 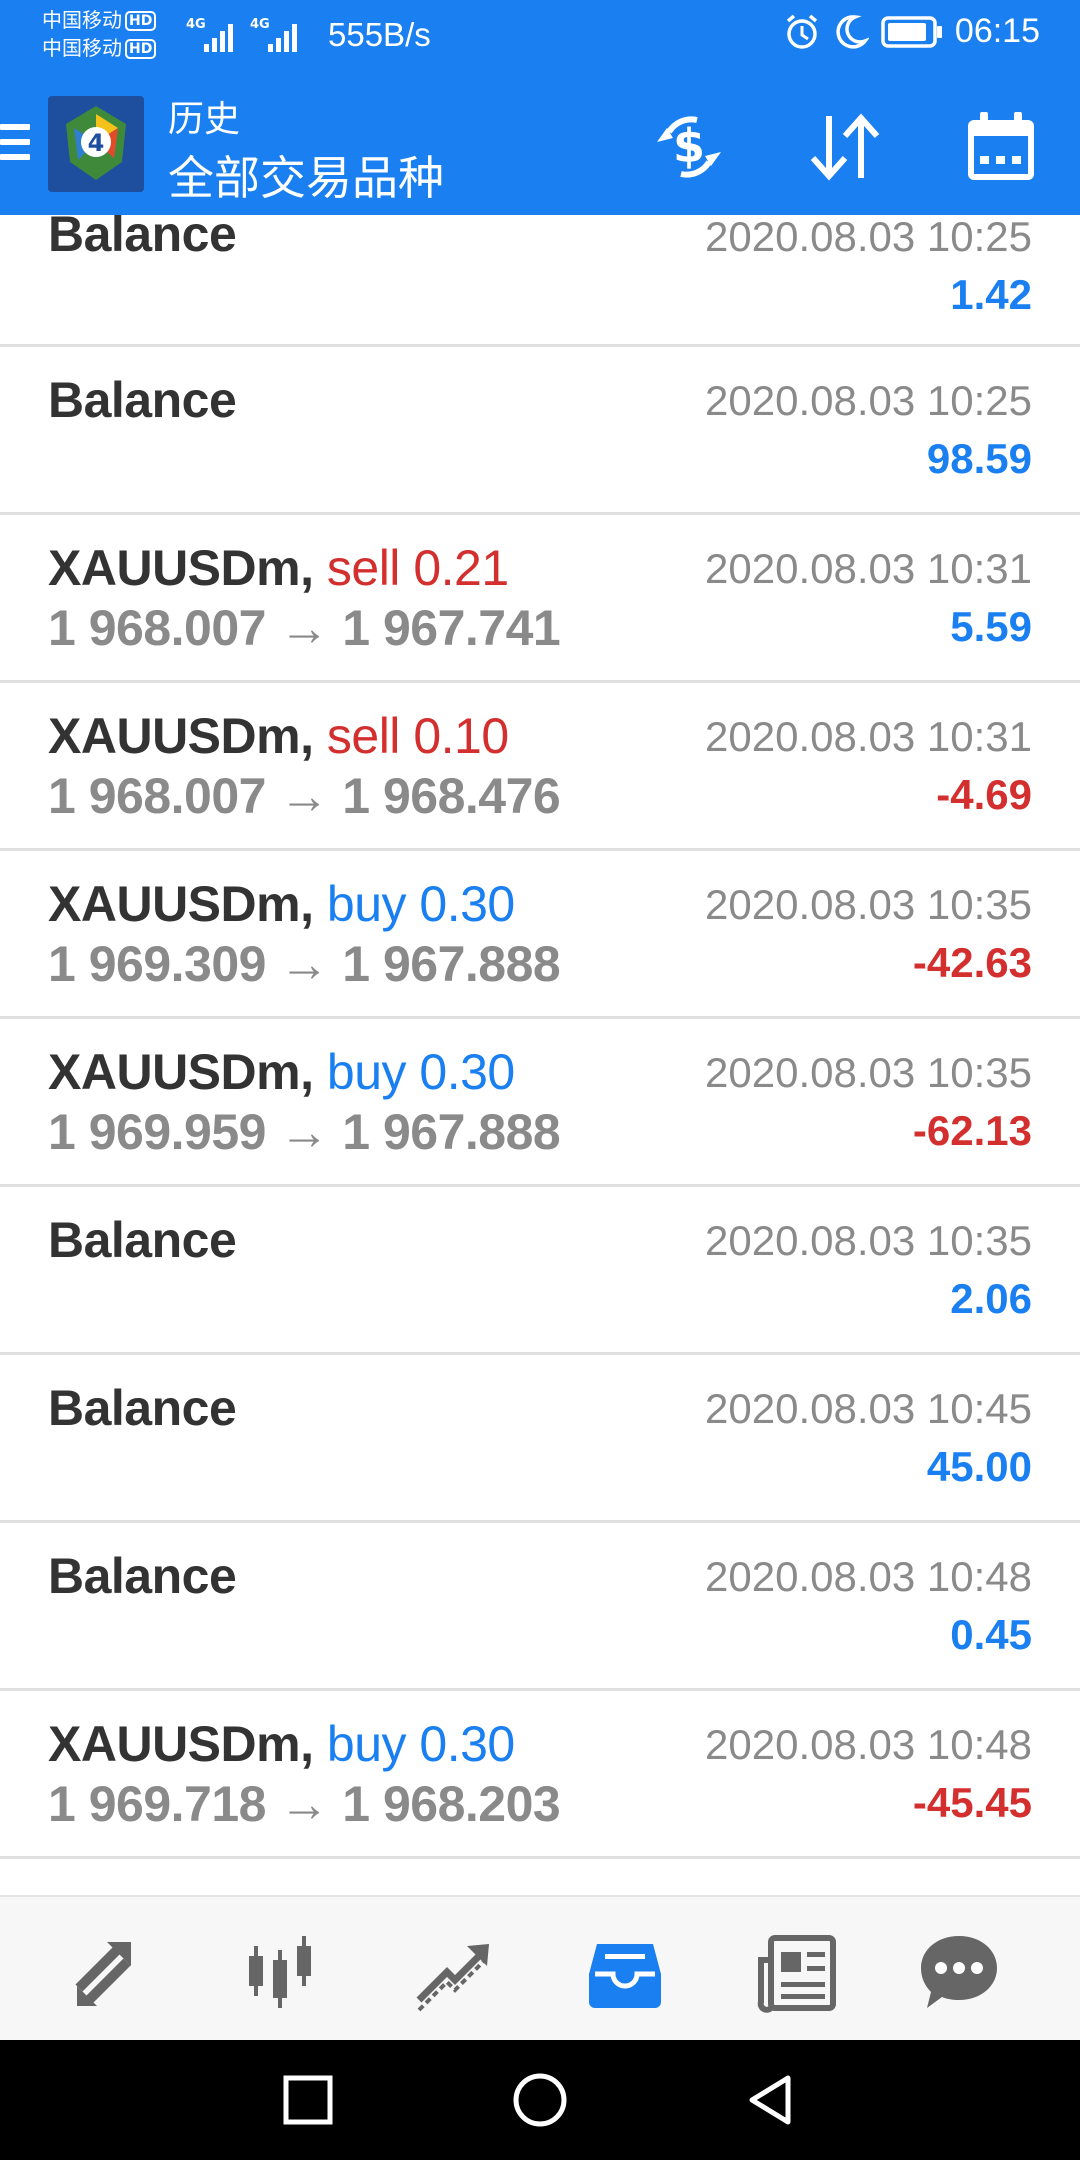 I want to click on row-profit: 98.59, so click(x=979, y=458).